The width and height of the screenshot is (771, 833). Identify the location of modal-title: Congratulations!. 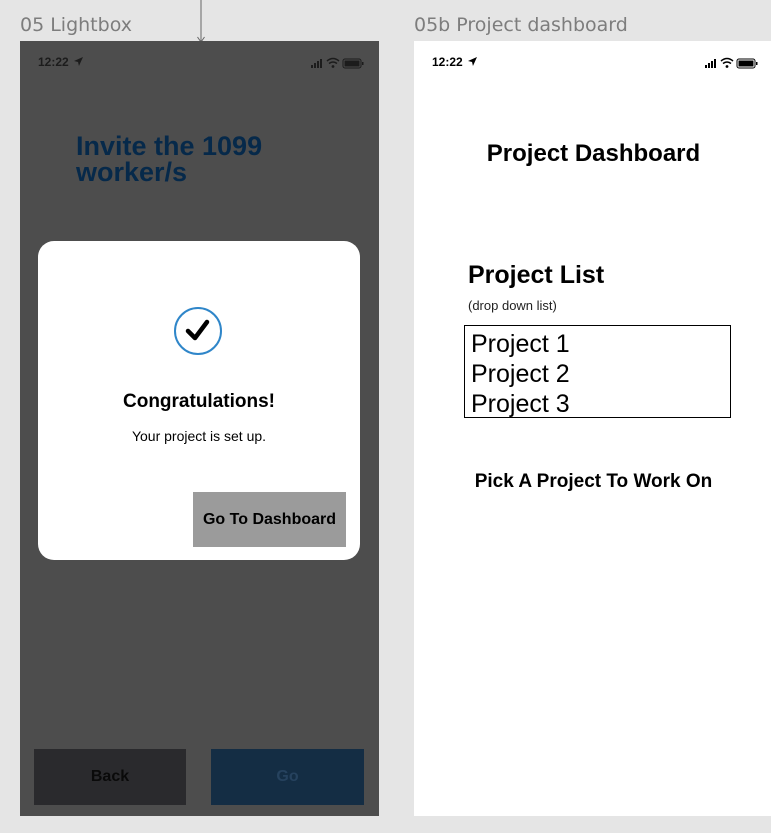
(199, 401).